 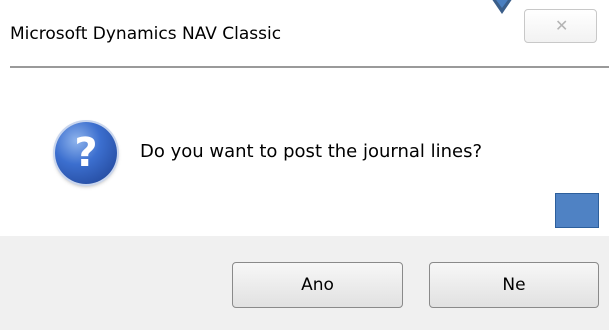 I want to click on blue-marker, so click(x=577, y=210).